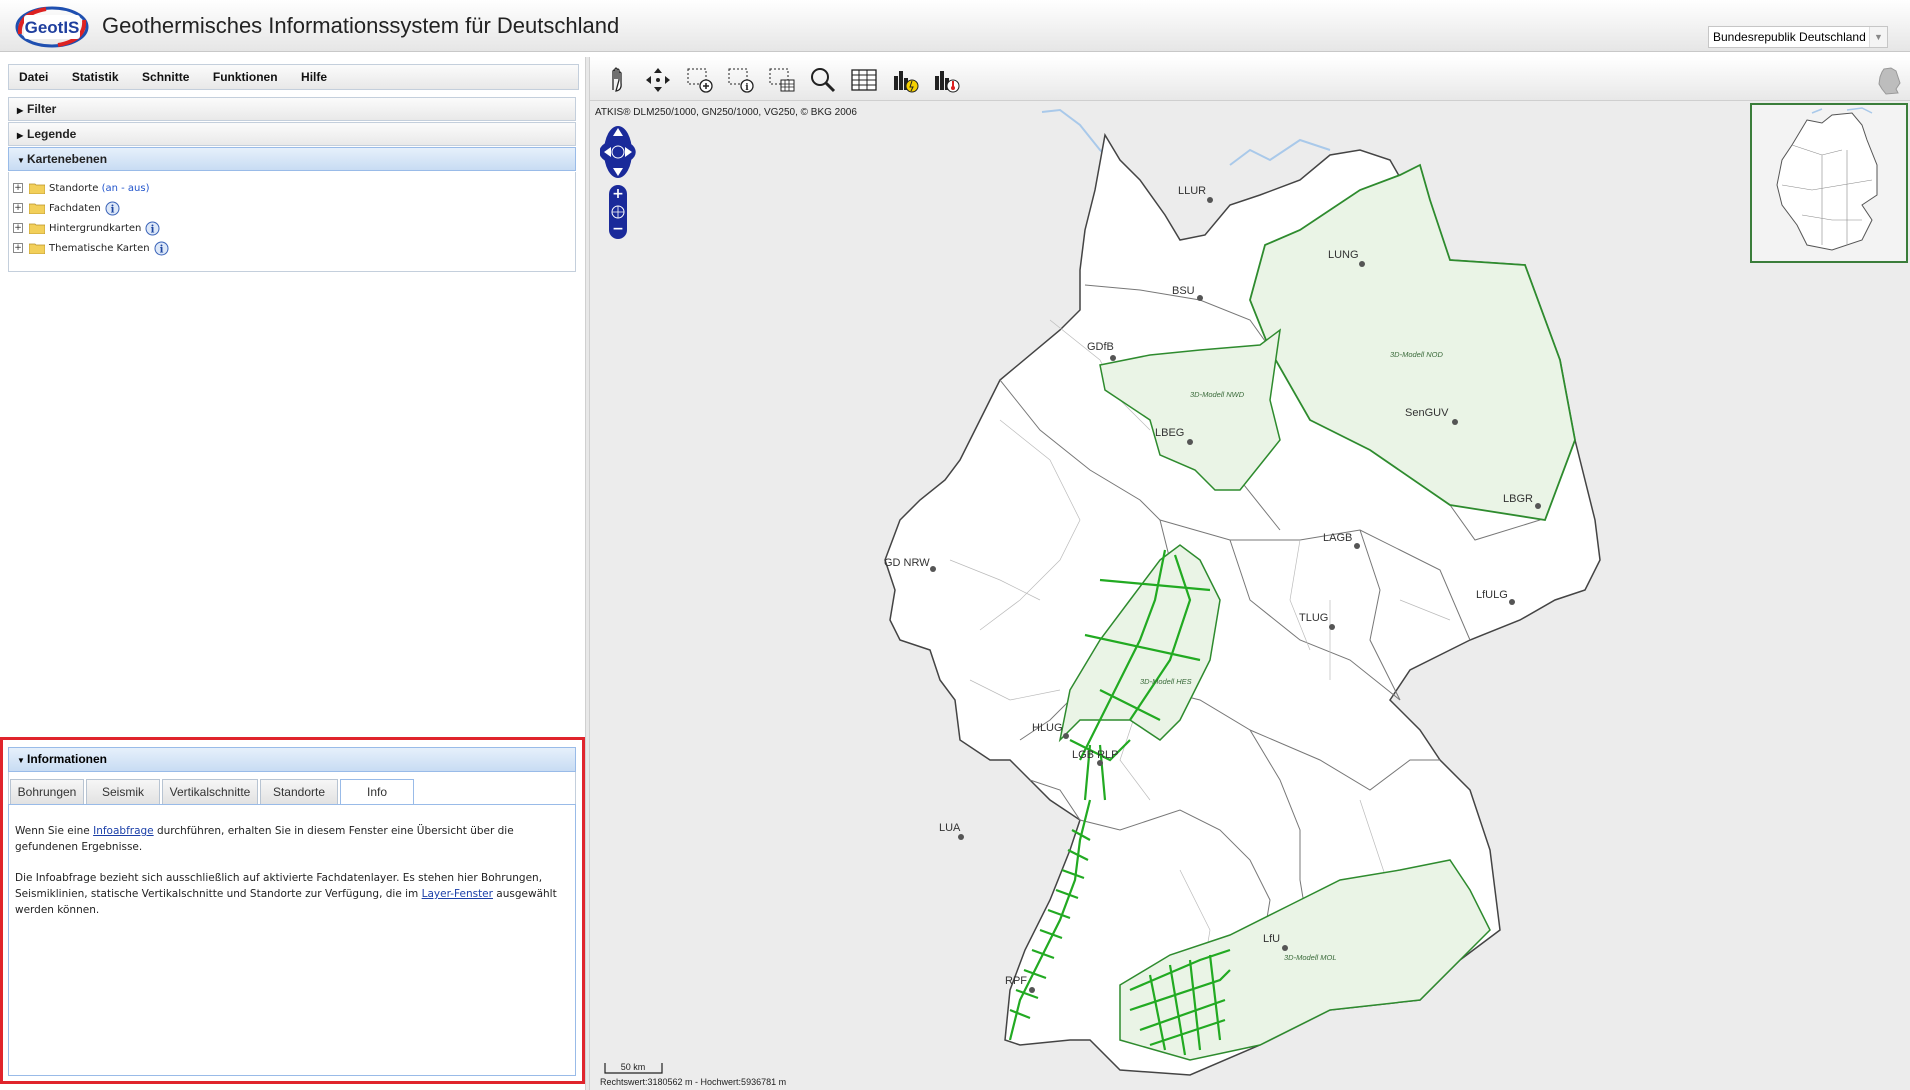 This screenshot has height=1090, width=1910. What do you see at coordinates (377, 792) in the screenshot?
I see `tab-info: Info` at bounding box center [377, 792].